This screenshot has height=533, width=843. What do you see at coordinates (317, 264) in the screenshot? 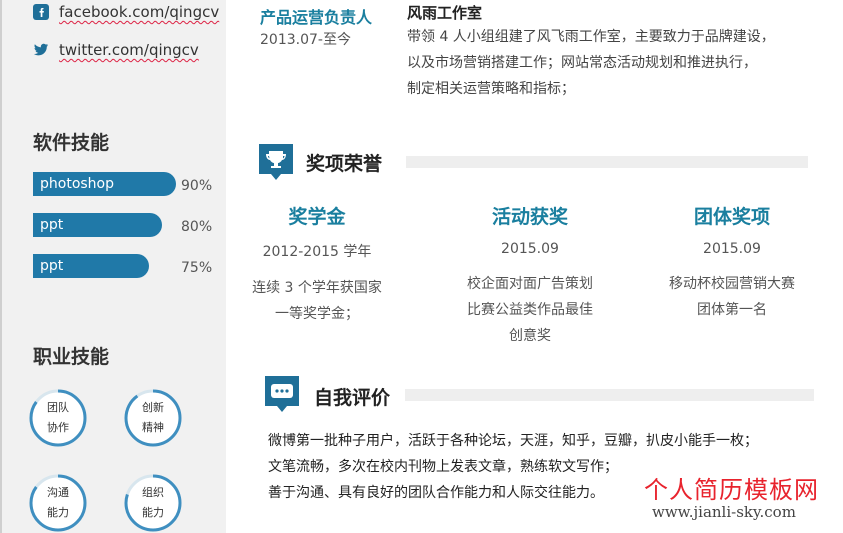
I see `award-scholarship: 奖学金 2012-2015 学年 连续 3 个学年获国家 一等奖学金；` at bounding box center [317, 264].